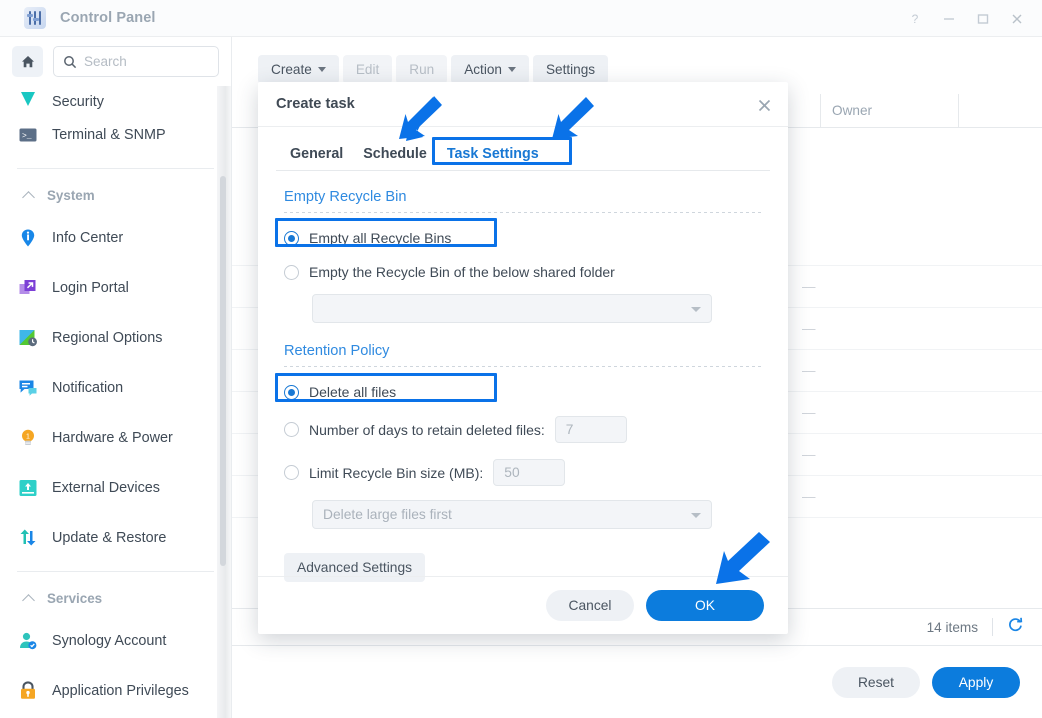 This screenshot has height=718, width=1042. I want to click on option-label: Number of days to retain deleted files:, so click(427, 429).